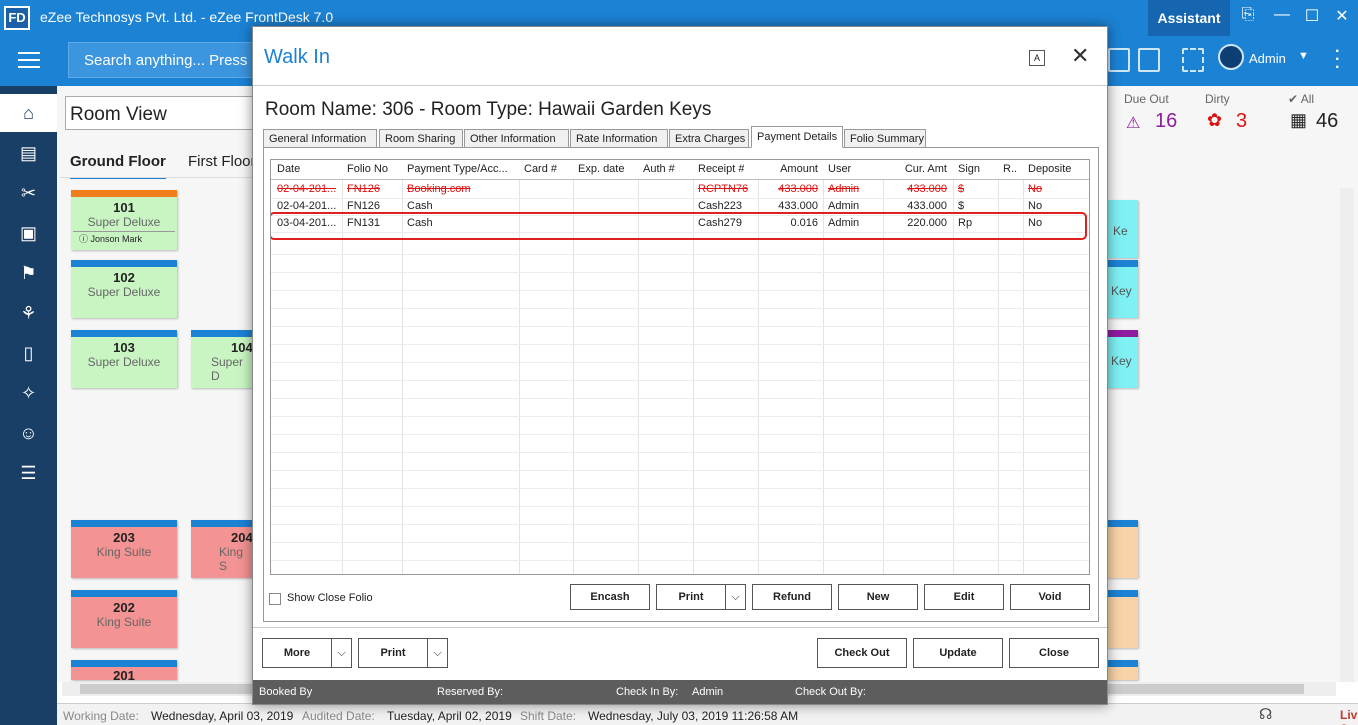 This screenshot has height=725, width=1358. Describe the element at coordinates (548, 716) in the screenshot. I see `shift-date-label: Shift Date:` at that location.